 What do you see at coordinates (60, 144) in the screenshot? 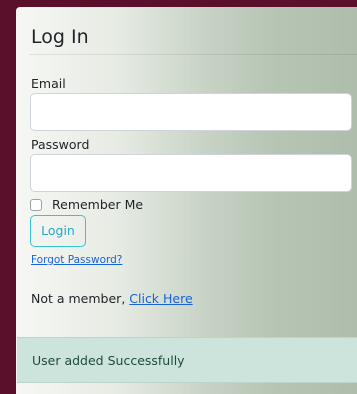
I see `password-label: Password` at bounding box center [60, 144].